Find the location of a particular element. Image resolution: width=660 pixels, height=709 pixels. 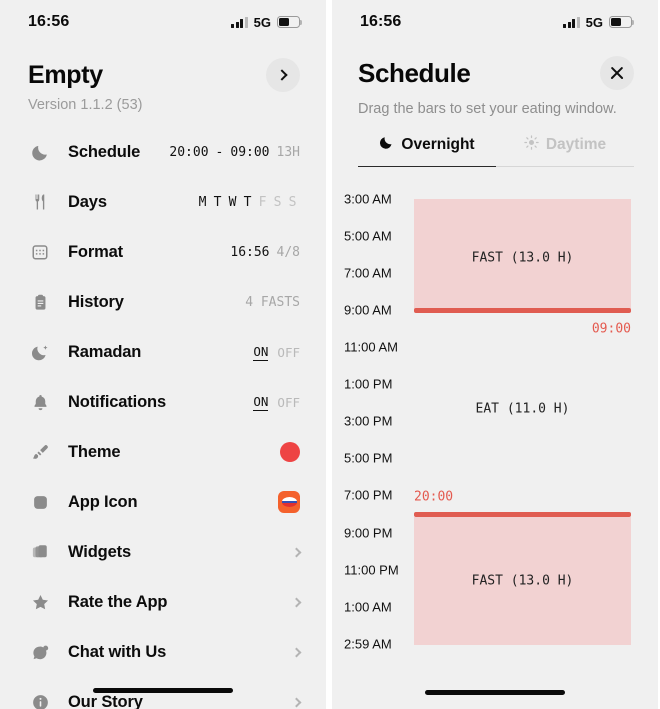

schedule-start: 20:00 is located at coordinates (189, 152).